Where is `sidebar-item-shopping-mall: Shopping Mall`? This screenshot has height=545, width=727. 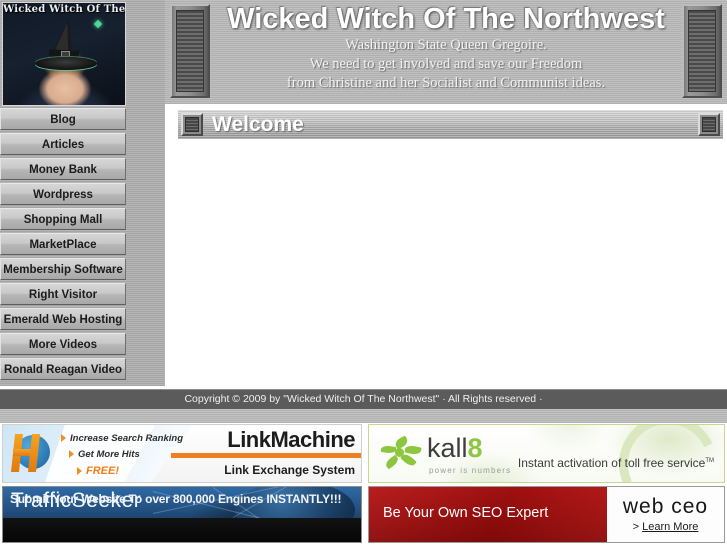 sidebar-item-shopping-mall: Shopping Mall is located at coordinates (63, 219).